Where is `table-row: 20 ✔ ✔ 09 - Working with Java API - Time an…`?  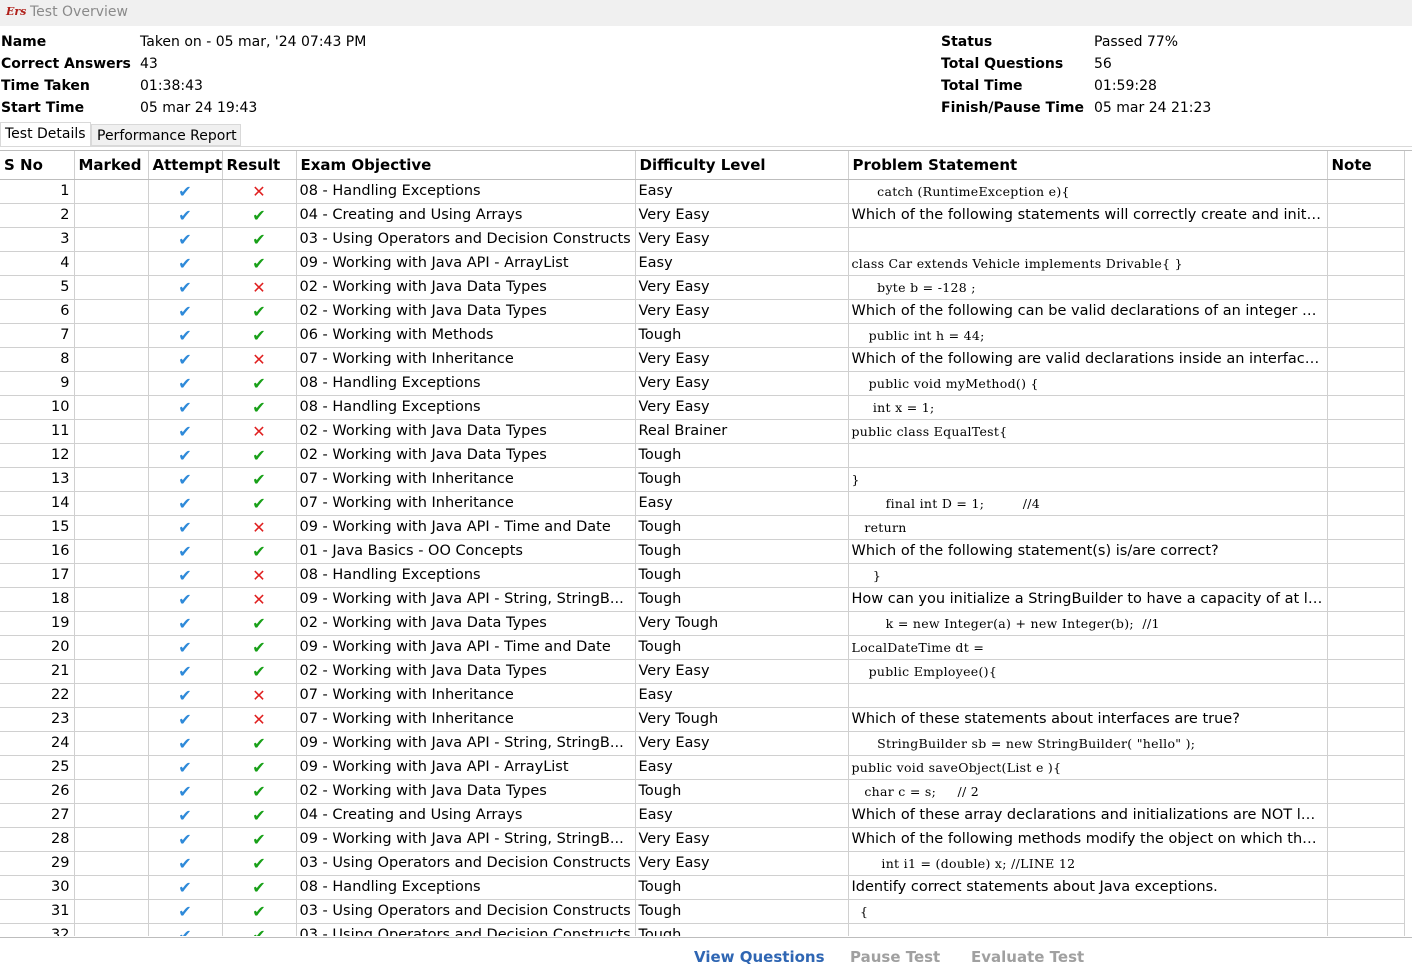 table-row: 20 ✔ ✔ 09 - Working with Java API - Time an… is located at coordinates (702, 647).